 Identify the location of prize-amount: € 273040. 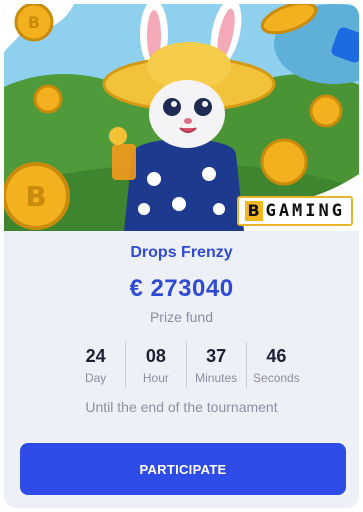
(181, 288).